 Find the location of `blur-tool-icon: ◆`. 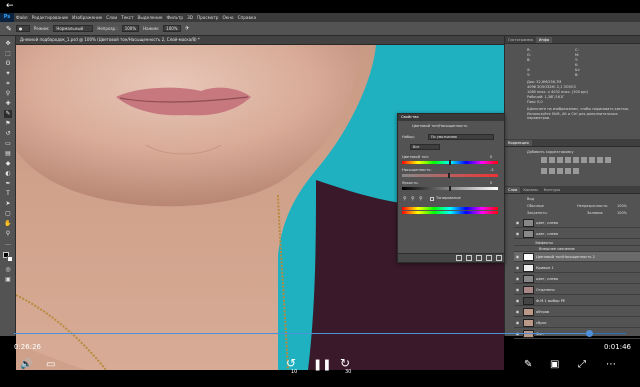

blur-tool-icon: ◆ is located at coordinates (8, 164).